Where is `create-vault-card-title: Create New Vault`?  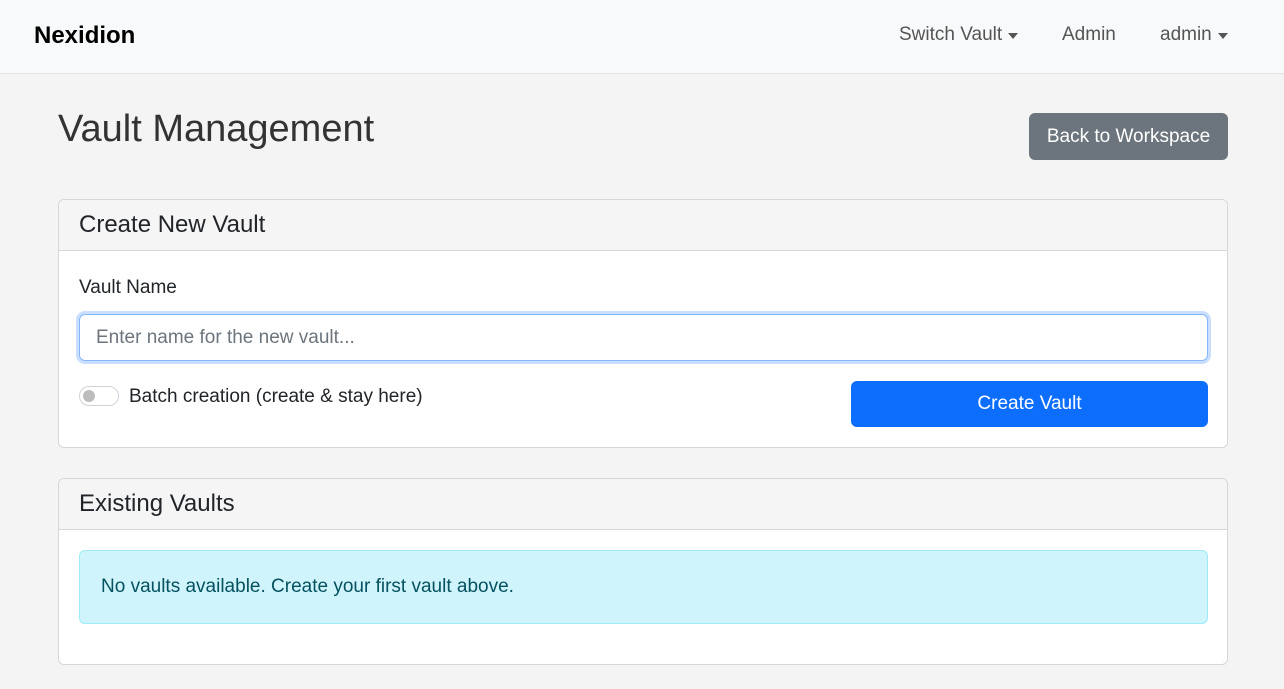 create-vault-card-title: Create New Vault is located at coordinates (172, 224).